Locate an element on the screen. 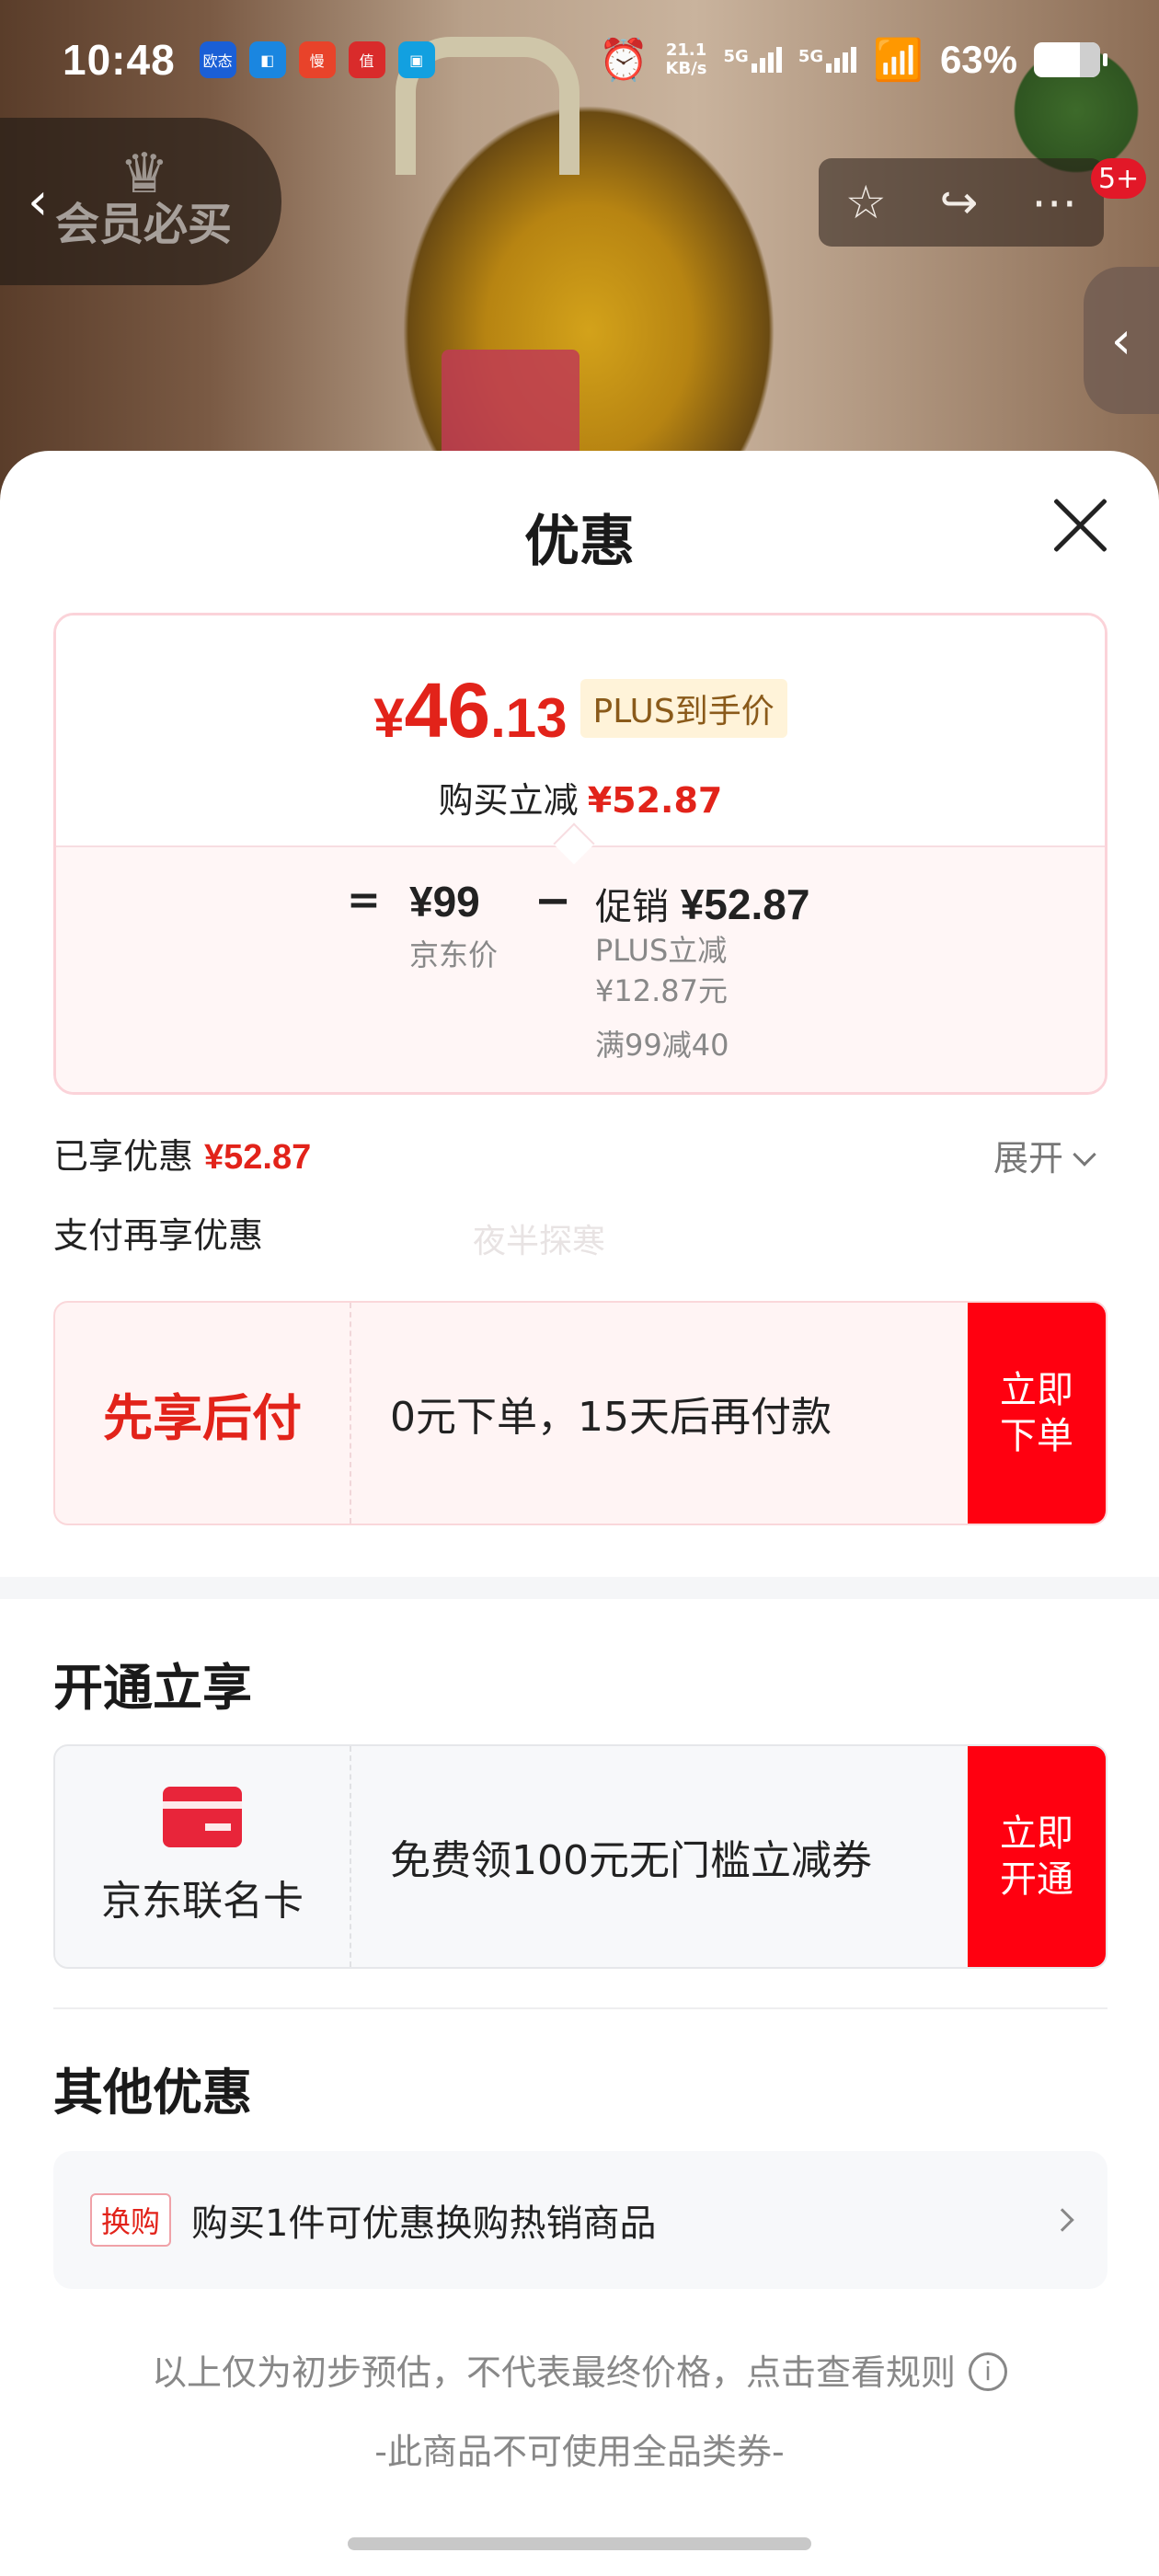  price-integer: 46 is located at coordinates (447, 710).